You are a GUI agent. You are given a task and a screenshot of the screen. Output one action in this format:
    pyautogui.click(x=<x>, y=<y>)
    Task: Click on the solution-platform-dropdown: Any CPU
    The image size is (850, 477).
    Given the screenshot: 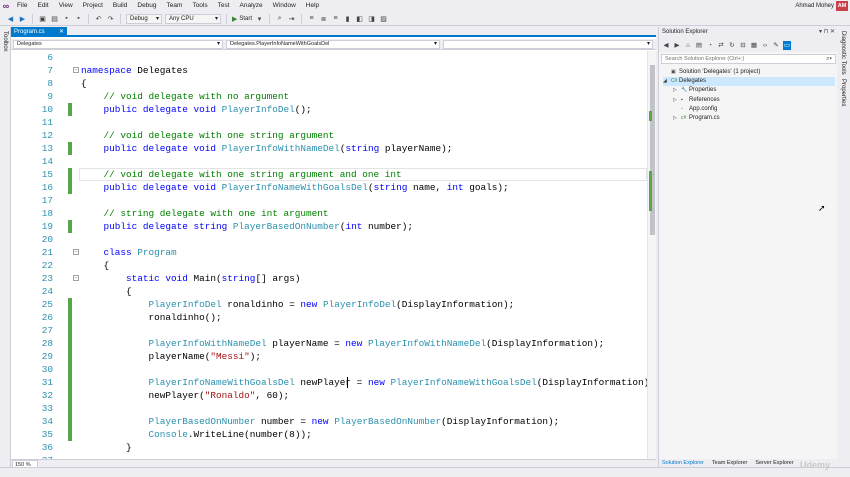 What is the action you would take?
    pyautogui.click(x=193, y=18)
    